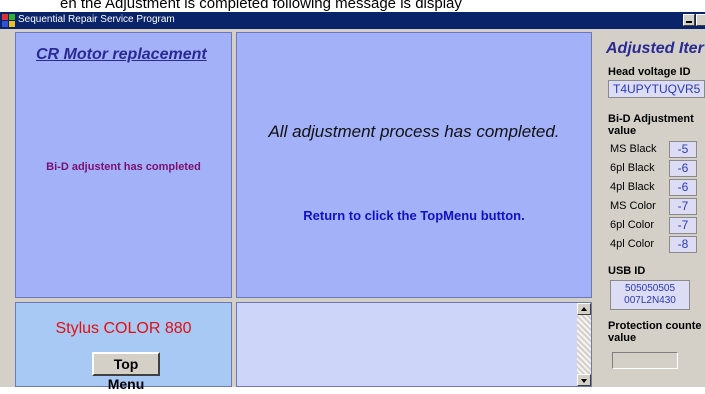 Image resolution: width=705 pixels, height=394 pixels. What do you see at coordinates (126, 372) in the screenshot?
I see `top-menu-button: Top Menu` at bounding box center [126, 372].